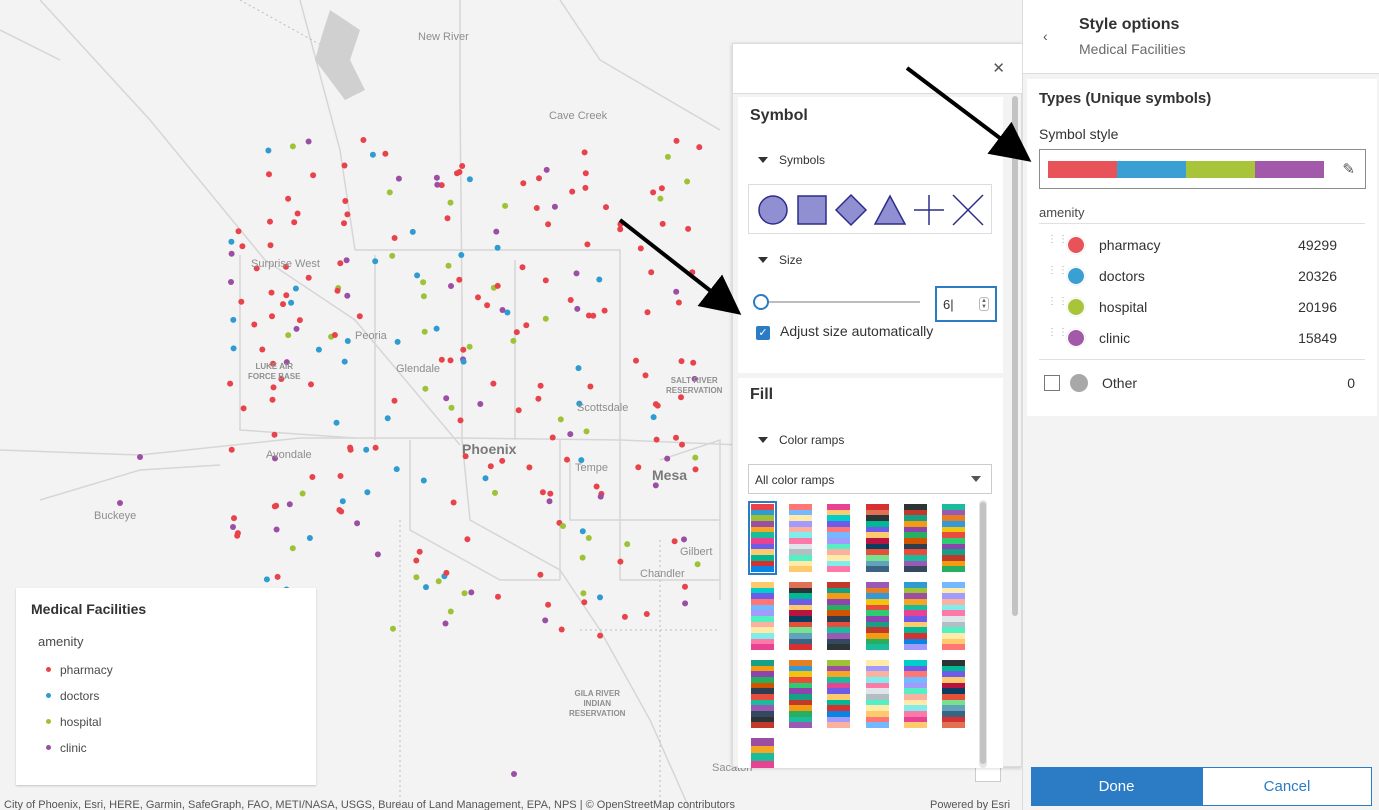  Describe the element at coordinates (1052, 383) in the screenshot. I see `other-checkbox` at that location.